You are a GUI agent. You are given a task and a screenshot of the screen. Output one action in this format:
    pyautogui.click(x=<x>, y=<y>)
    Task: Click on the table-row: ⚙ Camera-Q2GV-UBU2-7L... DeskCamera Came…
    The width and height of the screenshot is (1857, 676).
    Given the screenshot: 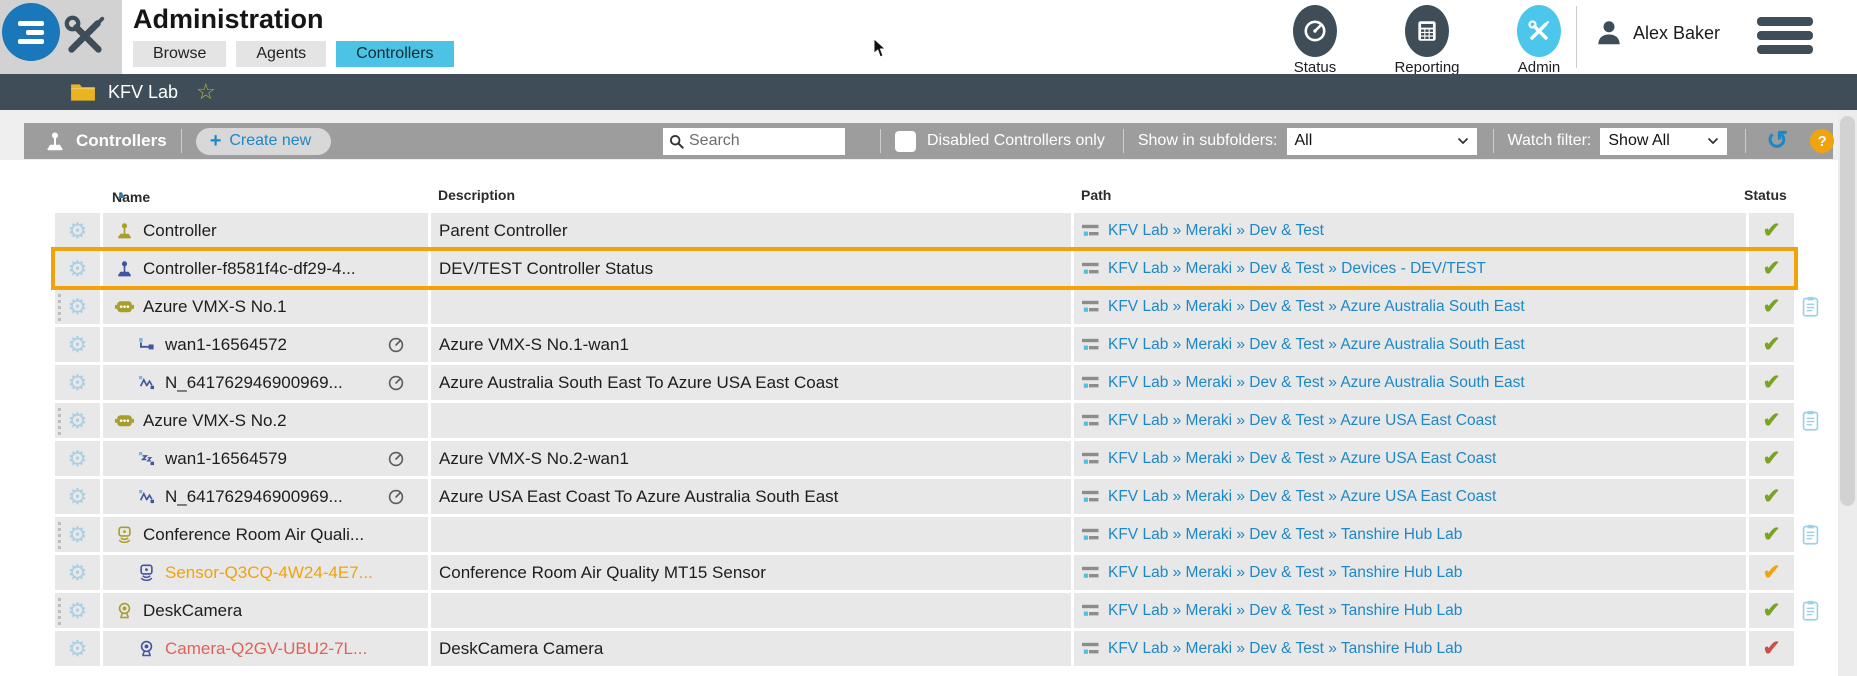 What is the action you would take?
    pyautogui.click(x=937, y=648)
    